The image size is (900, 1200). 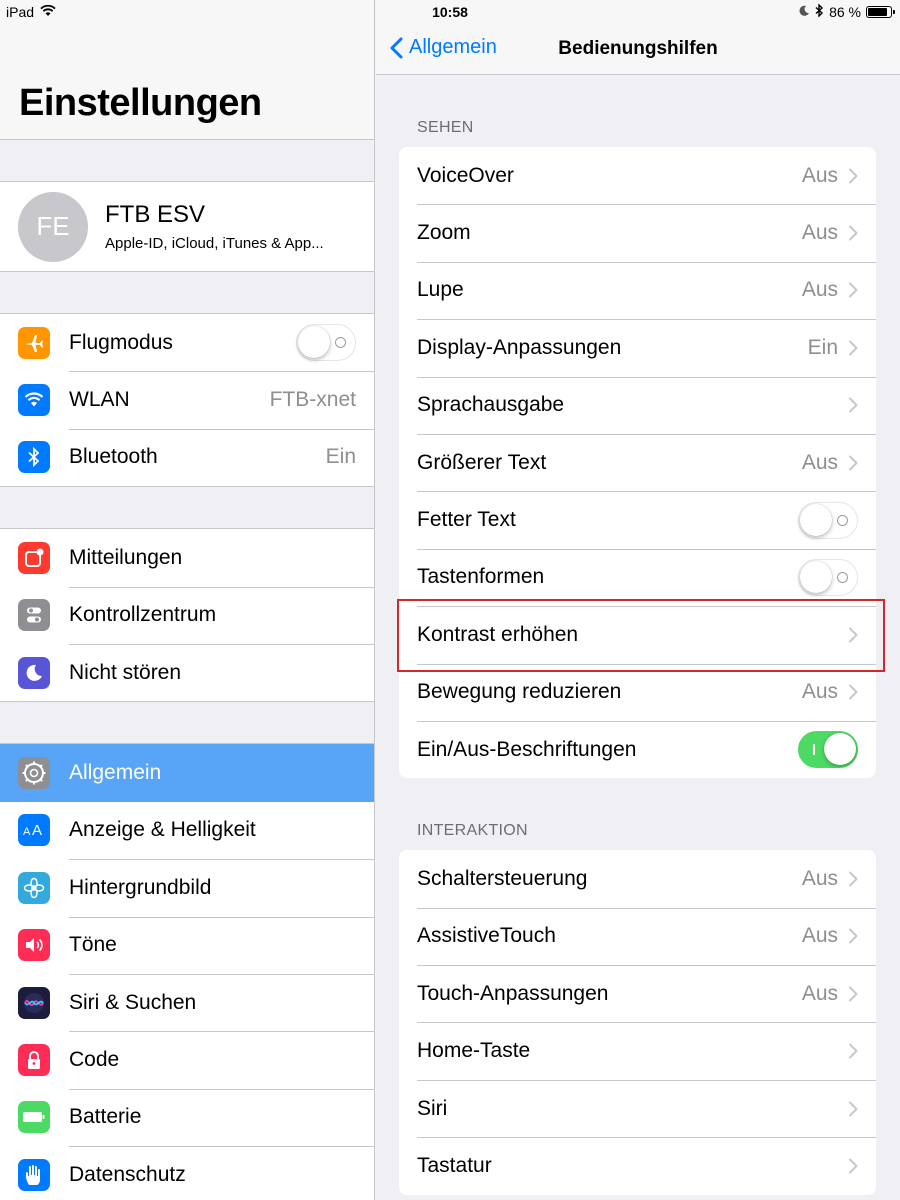 What do you see at coordinates (637, 993) in the screenshot?
I see `setting-row-touch-anpassungen: Touch-Anpassungen Aus` at bounding box center [637, 993].